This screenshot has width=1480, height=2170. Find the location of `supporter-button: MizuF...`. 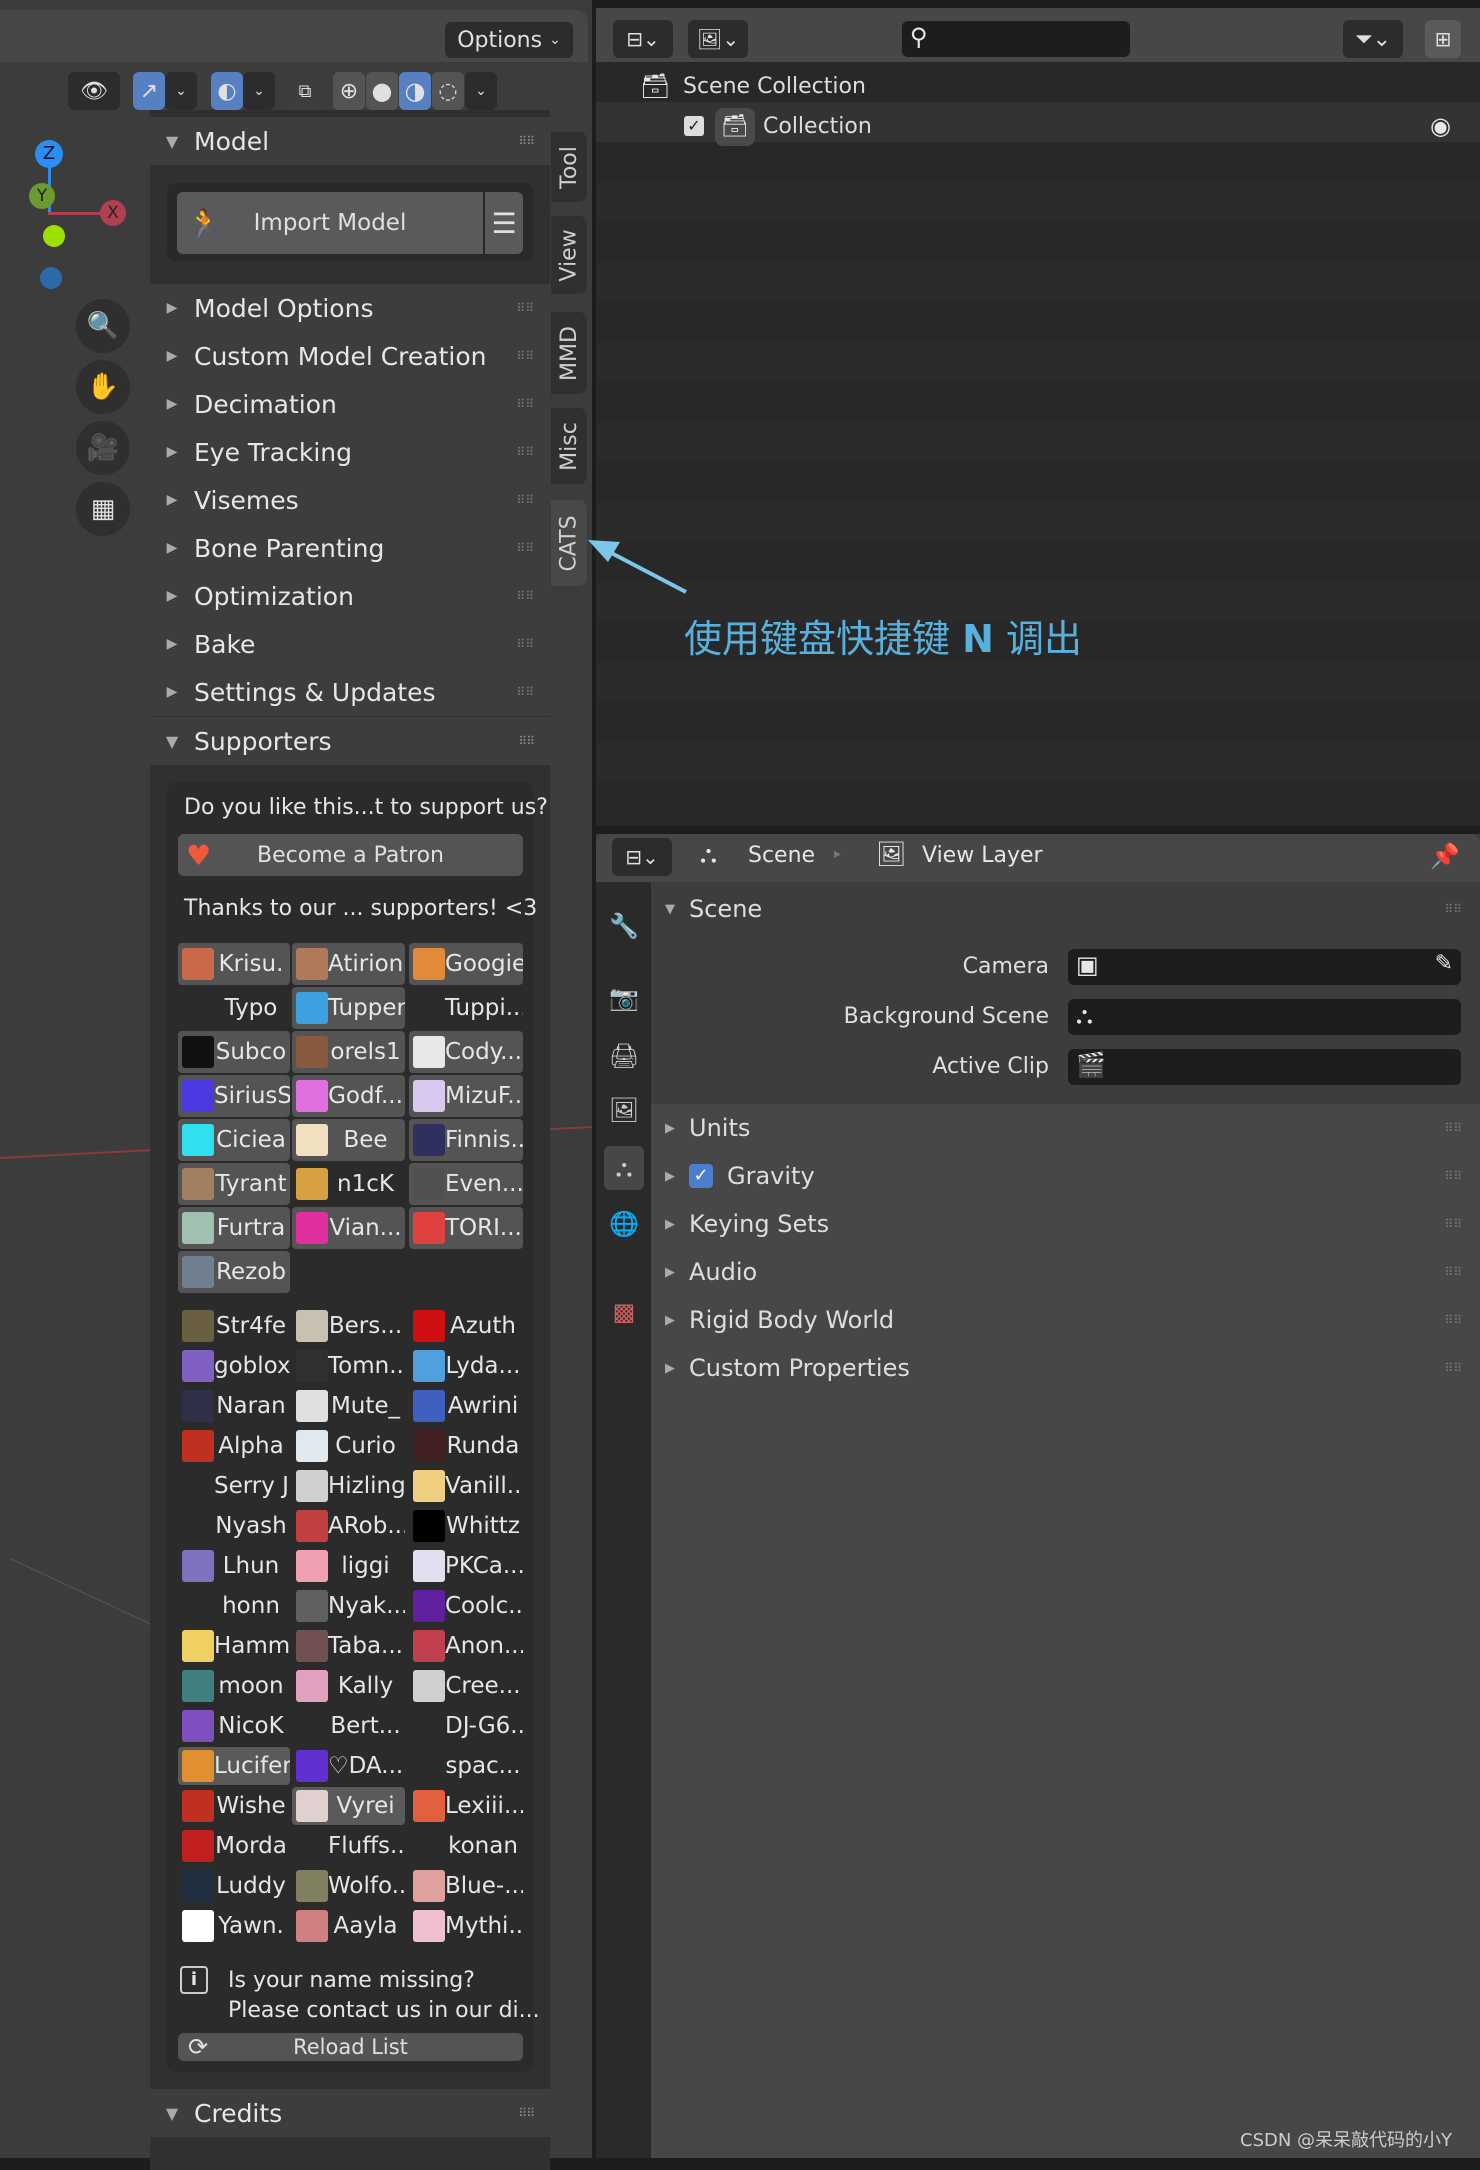

supporter-button: MizuF... is located at coordinates (466, 1096).